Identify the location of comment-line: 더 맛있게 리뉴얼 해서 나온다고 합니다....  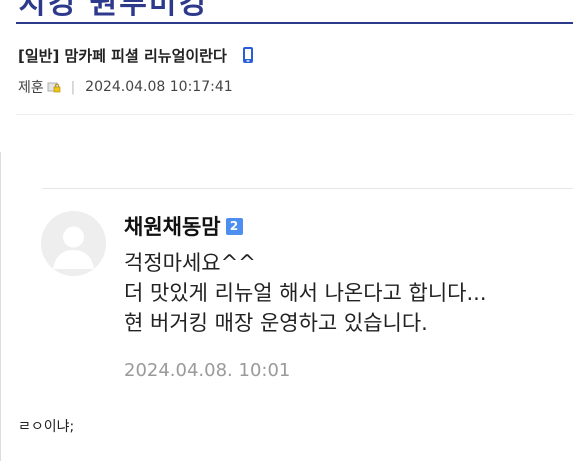
(305, 293).